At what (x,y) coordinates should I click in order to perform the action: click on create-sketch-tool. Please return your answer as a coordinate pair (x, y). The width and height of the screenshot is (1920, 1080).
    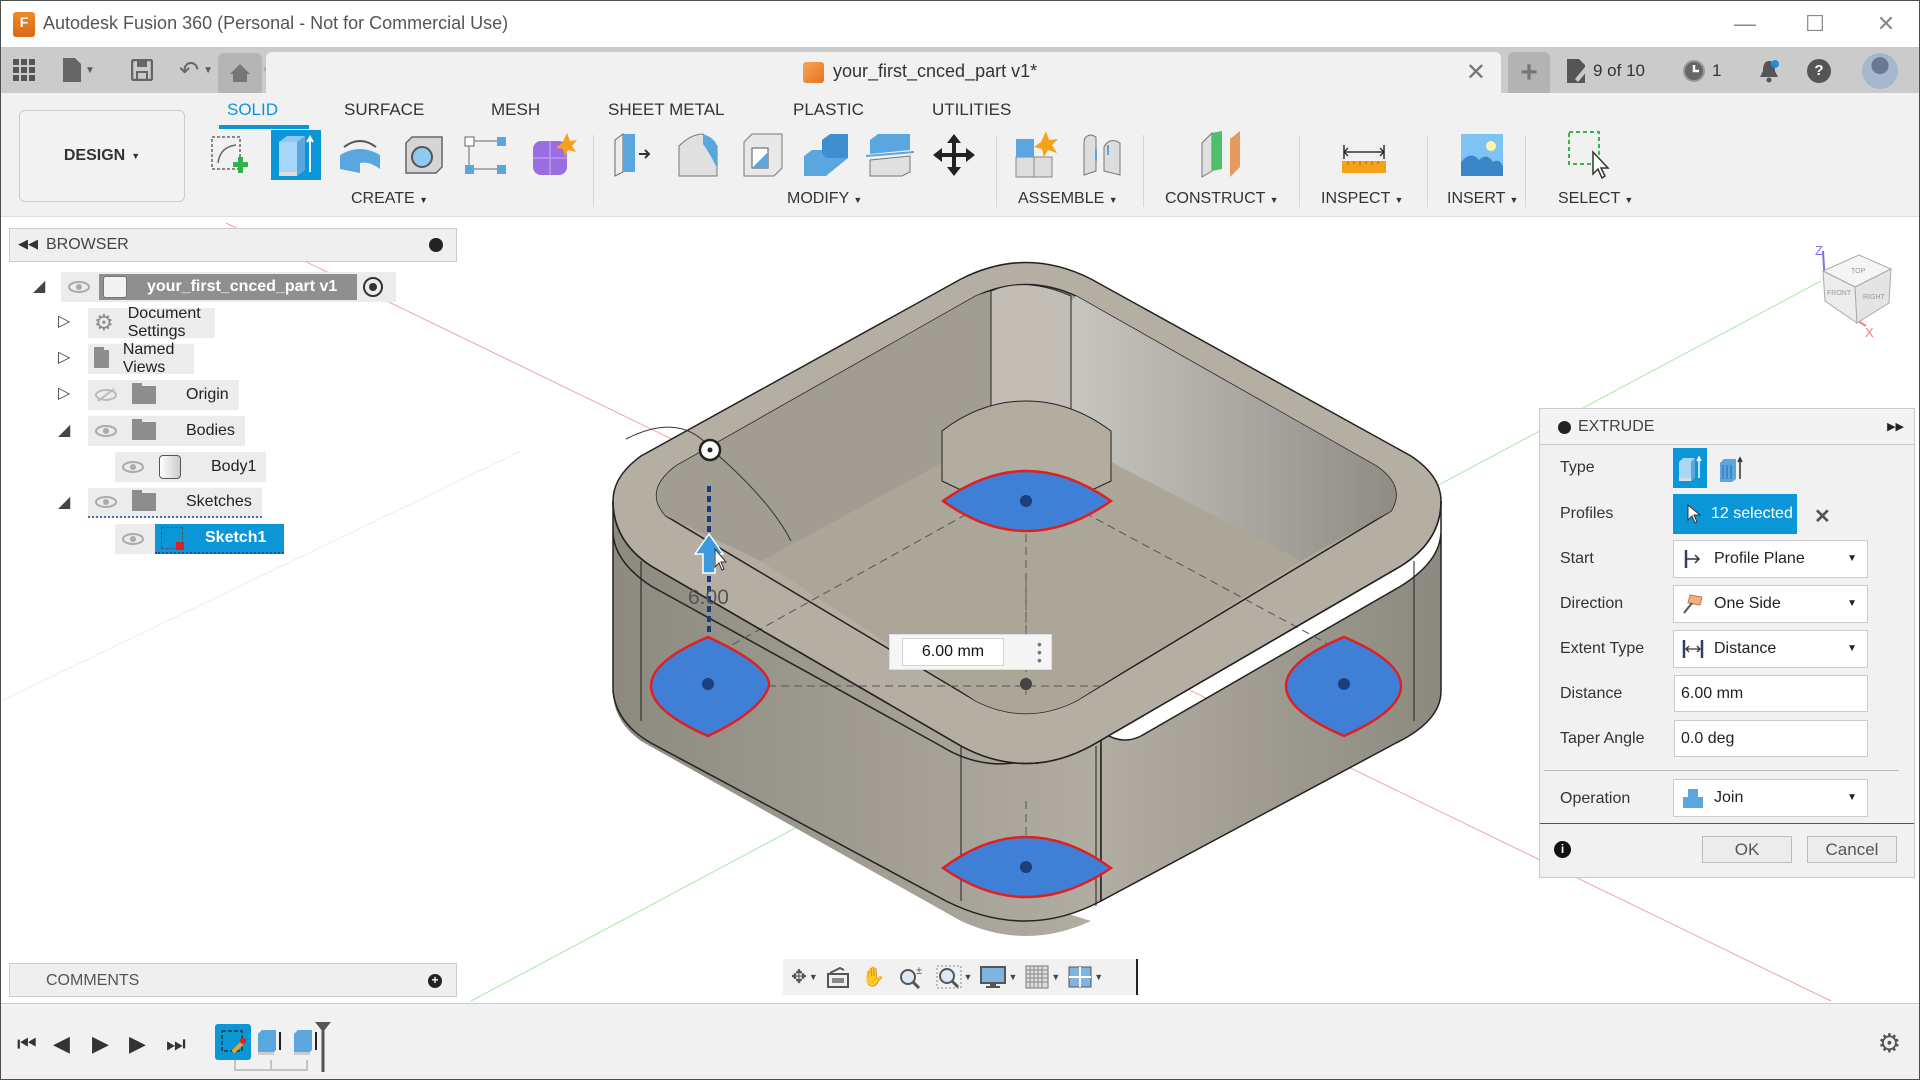
    Looking at the image, I should click on (230, 155).